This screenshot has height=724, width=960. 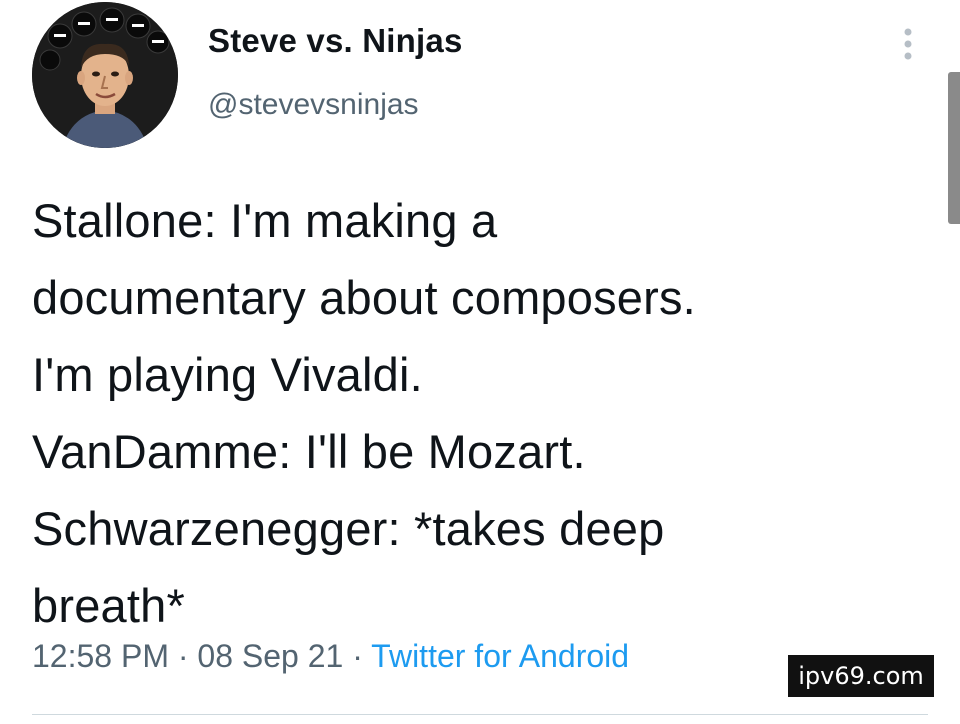 I want to click on tweet-time: 12:58 PM, so click(x=100, y=656).